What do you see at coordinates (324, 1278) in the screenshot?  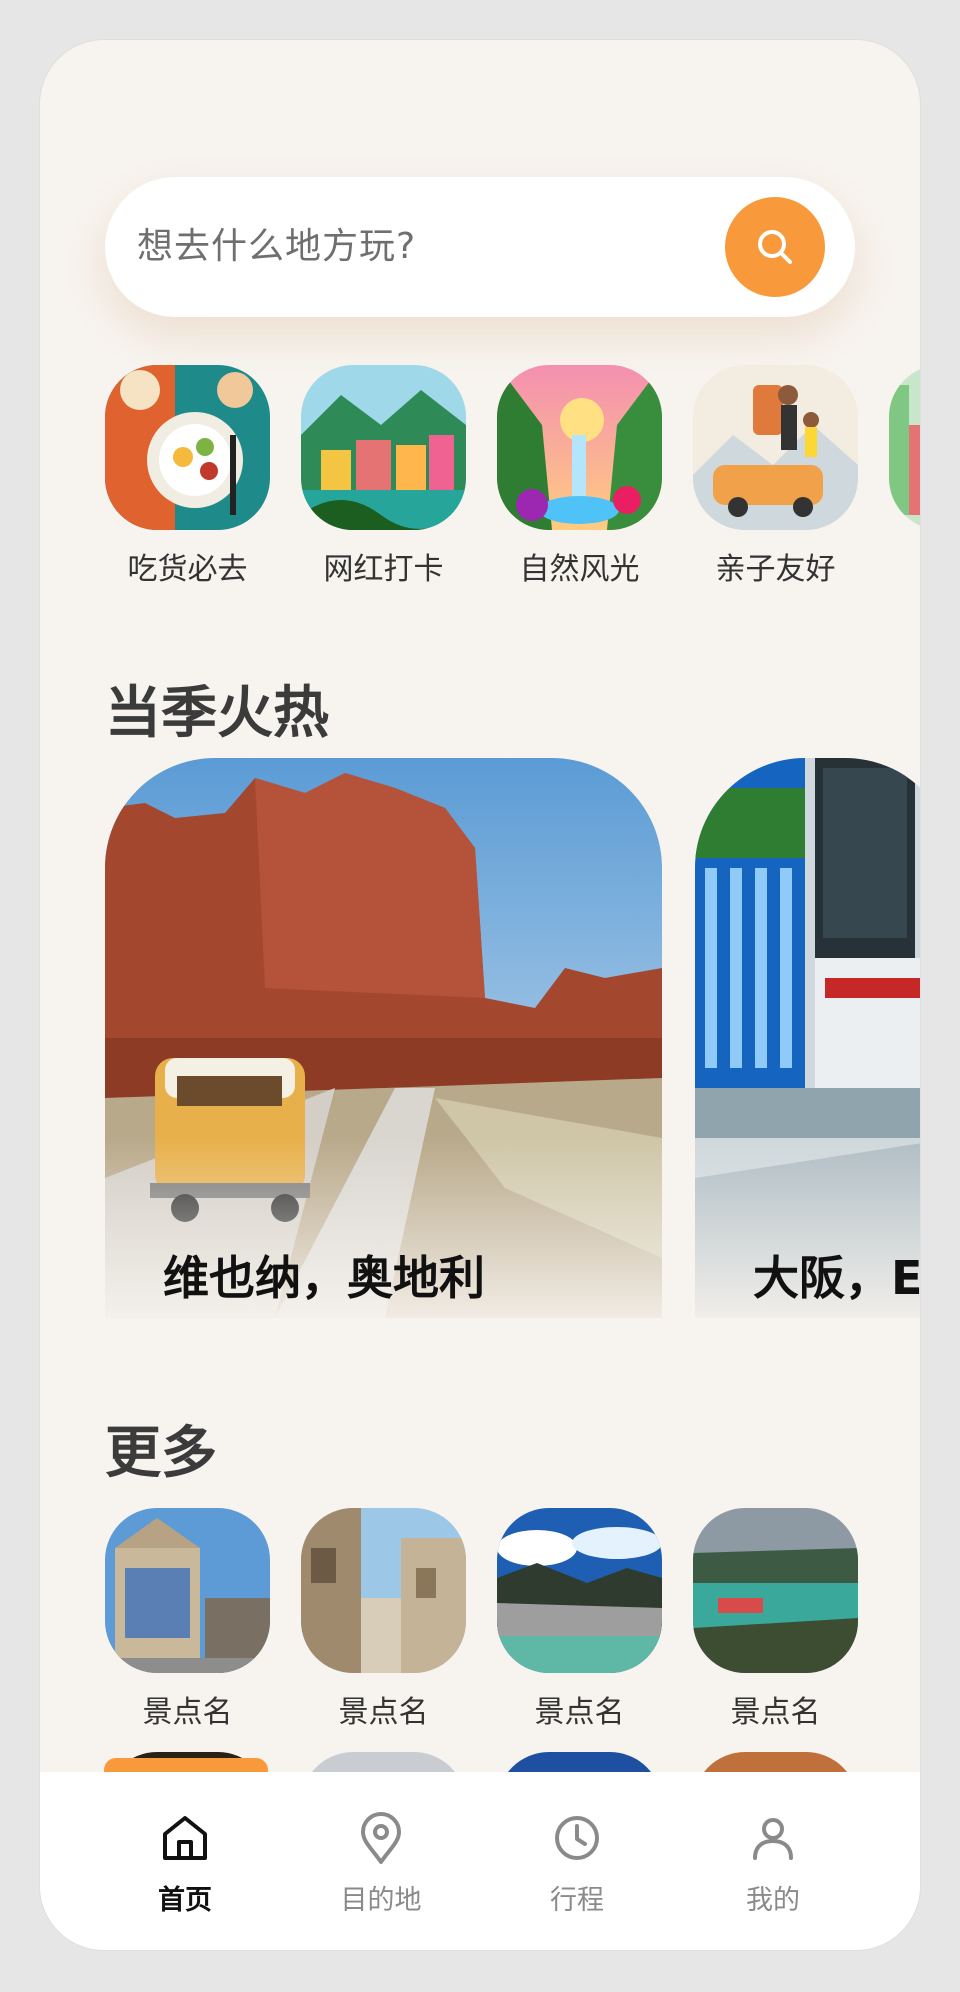 I see `hot-card-title: 维也纳，奥地利` at bounding box center [324, 1278].